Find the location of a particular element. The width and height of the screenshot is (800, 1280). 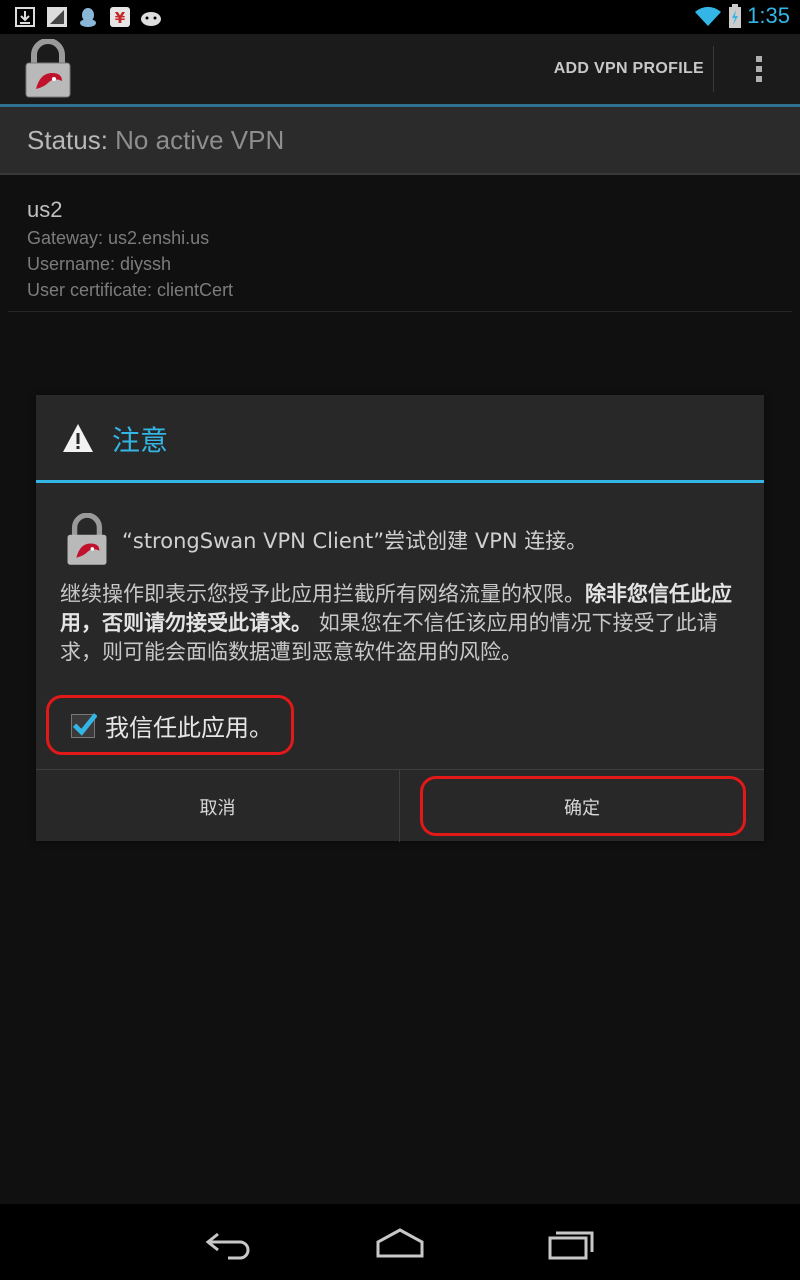

action-bar: ADD VPN PROFILE is located at coordinates (400, 70).